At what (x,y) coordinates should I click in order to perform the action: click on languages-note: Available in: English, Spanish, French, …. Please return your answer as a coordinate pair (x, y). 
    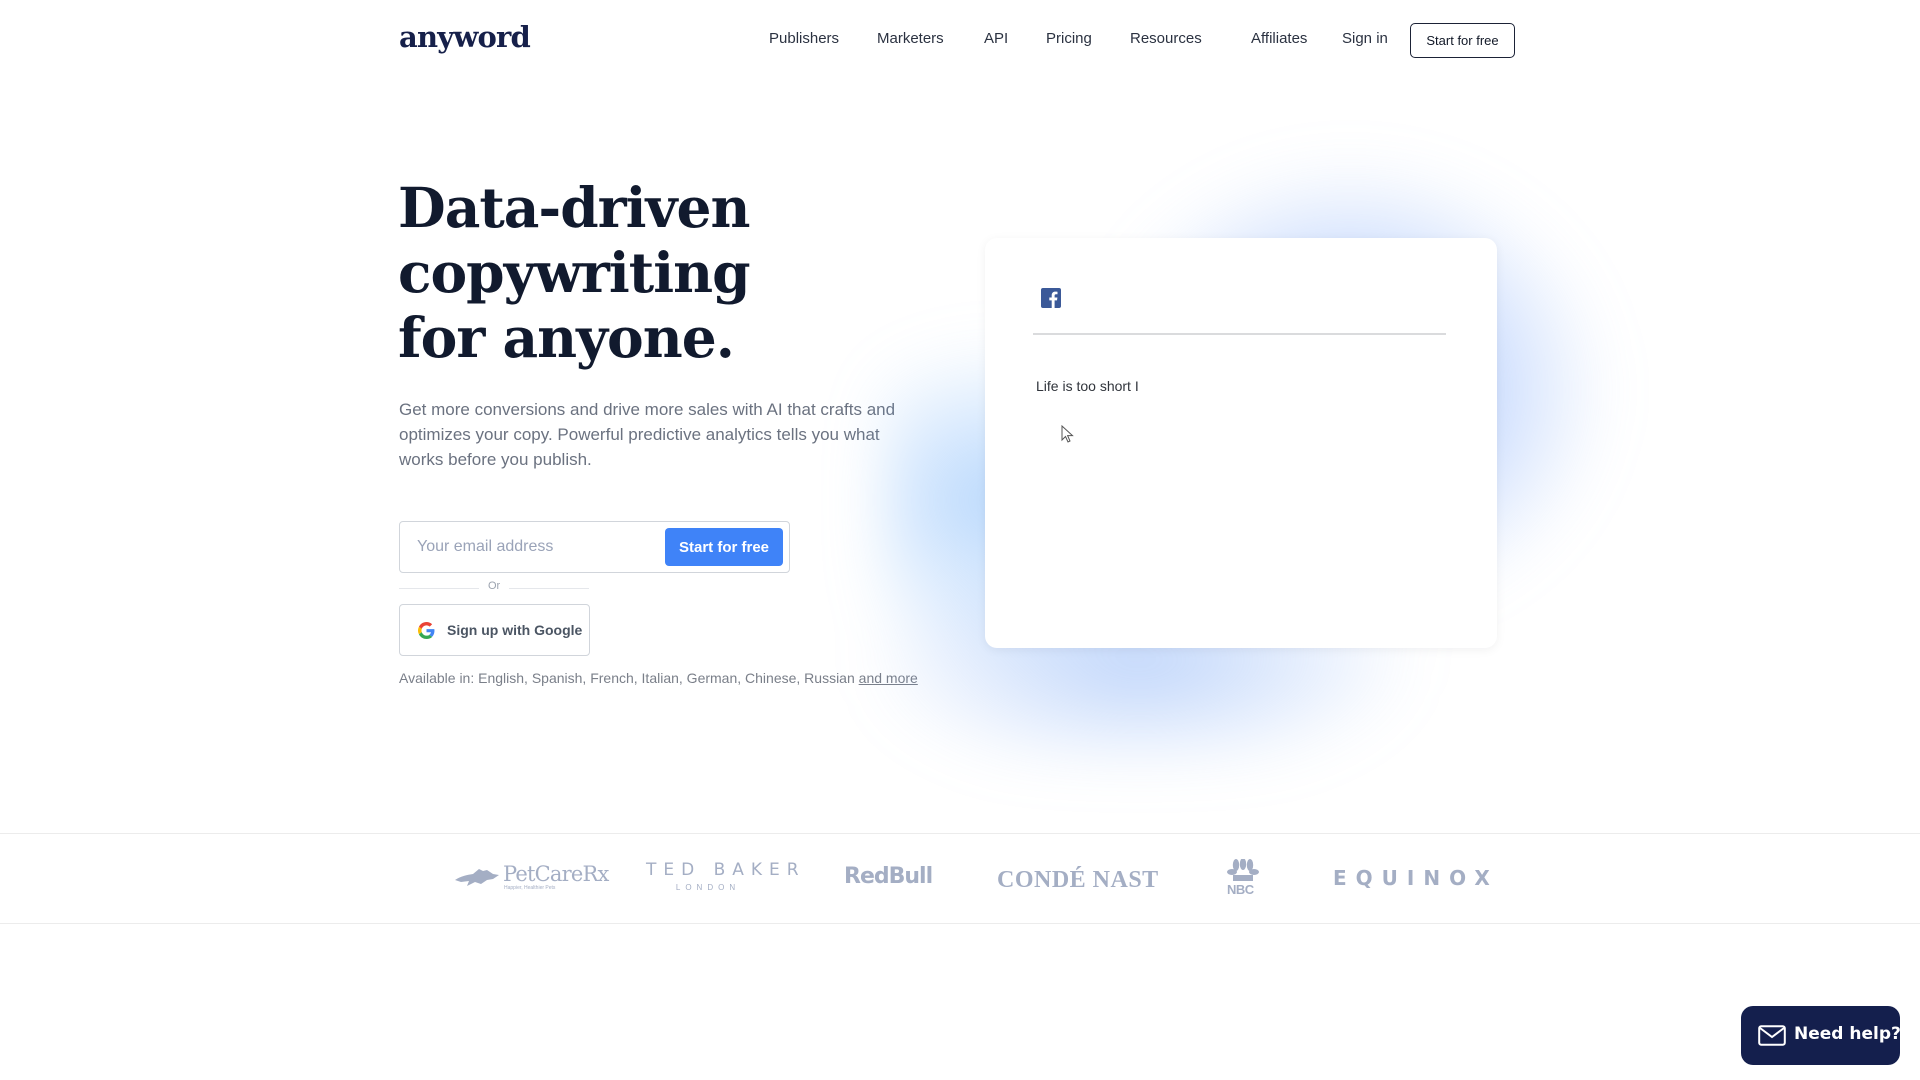
    Looking at the image, I should click on (659, 678).